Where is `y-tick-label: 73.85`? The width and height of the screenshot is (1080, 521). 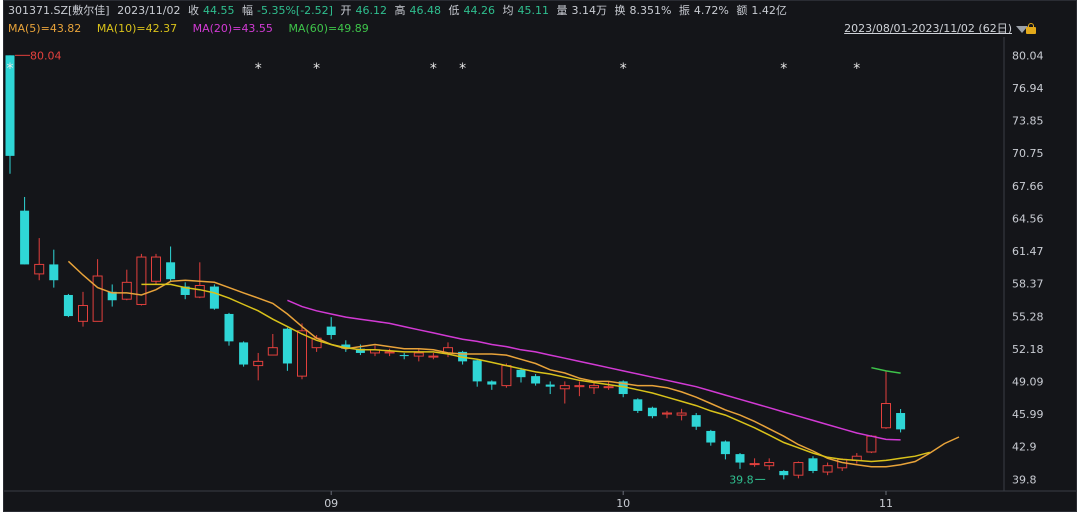 y-tick-label: 73.85 is located at coordinates (1028, 121).